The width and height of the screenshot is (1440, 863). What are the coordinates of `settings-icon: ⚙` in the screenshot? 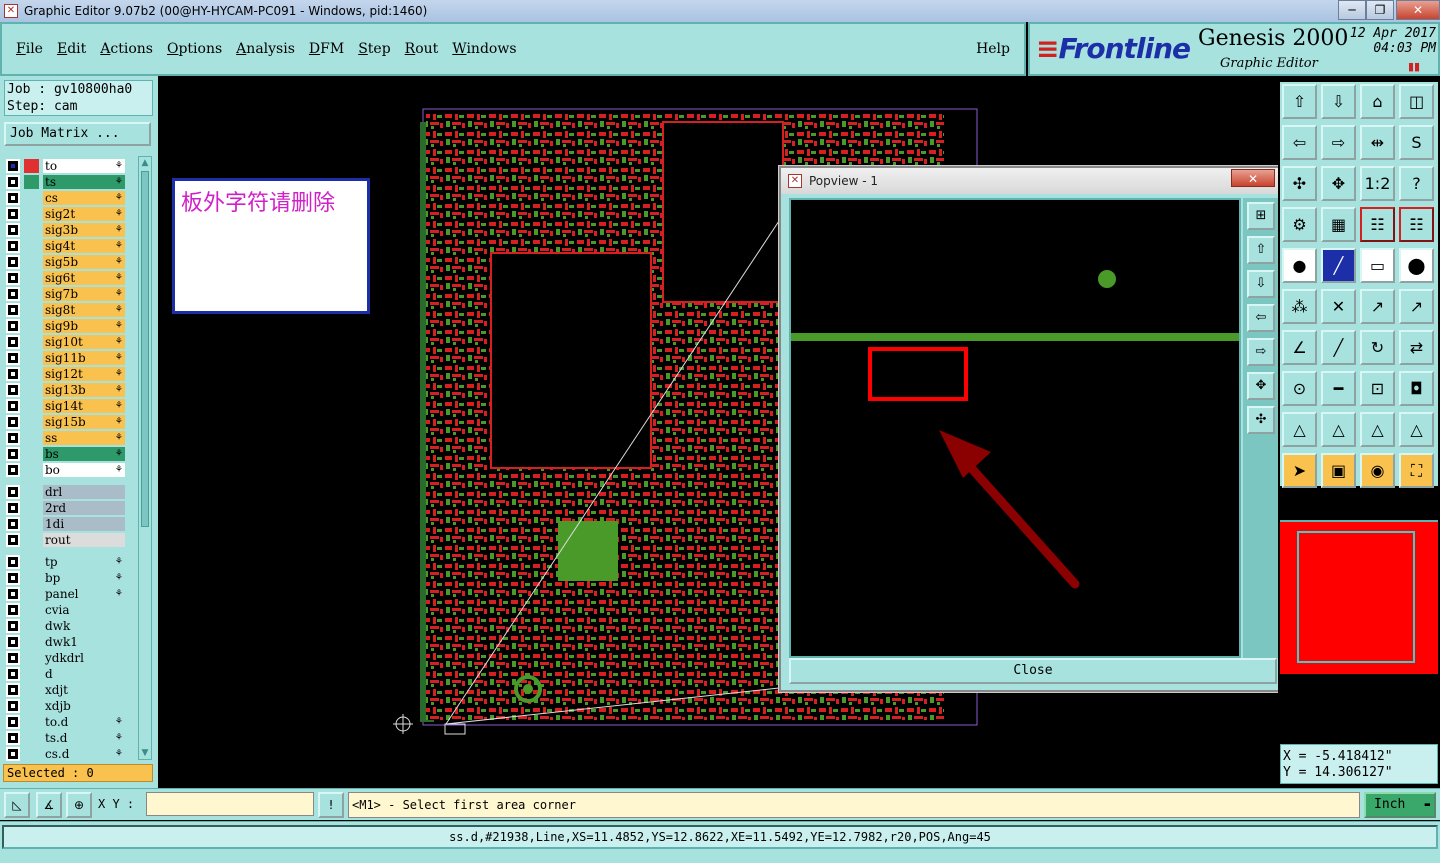 It's located at (1299, 224).